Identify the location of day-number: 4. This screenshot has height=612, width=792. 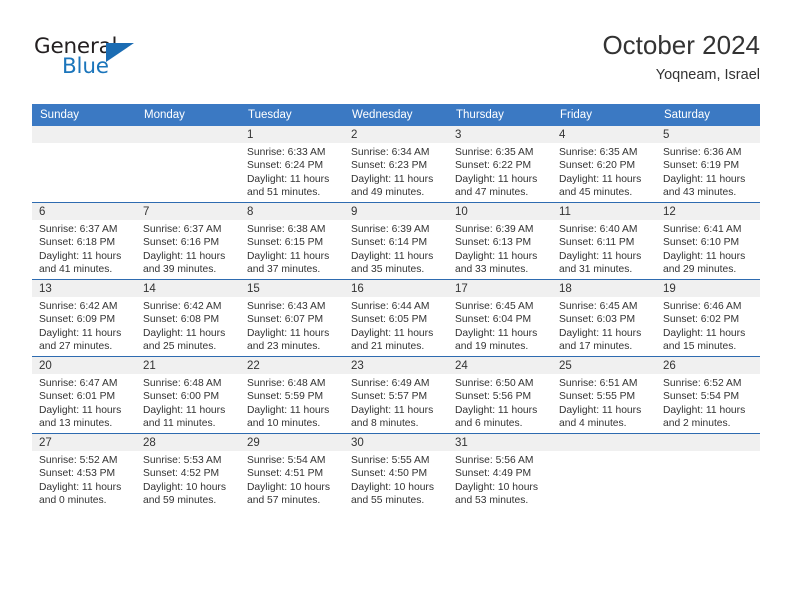
(604, 134).